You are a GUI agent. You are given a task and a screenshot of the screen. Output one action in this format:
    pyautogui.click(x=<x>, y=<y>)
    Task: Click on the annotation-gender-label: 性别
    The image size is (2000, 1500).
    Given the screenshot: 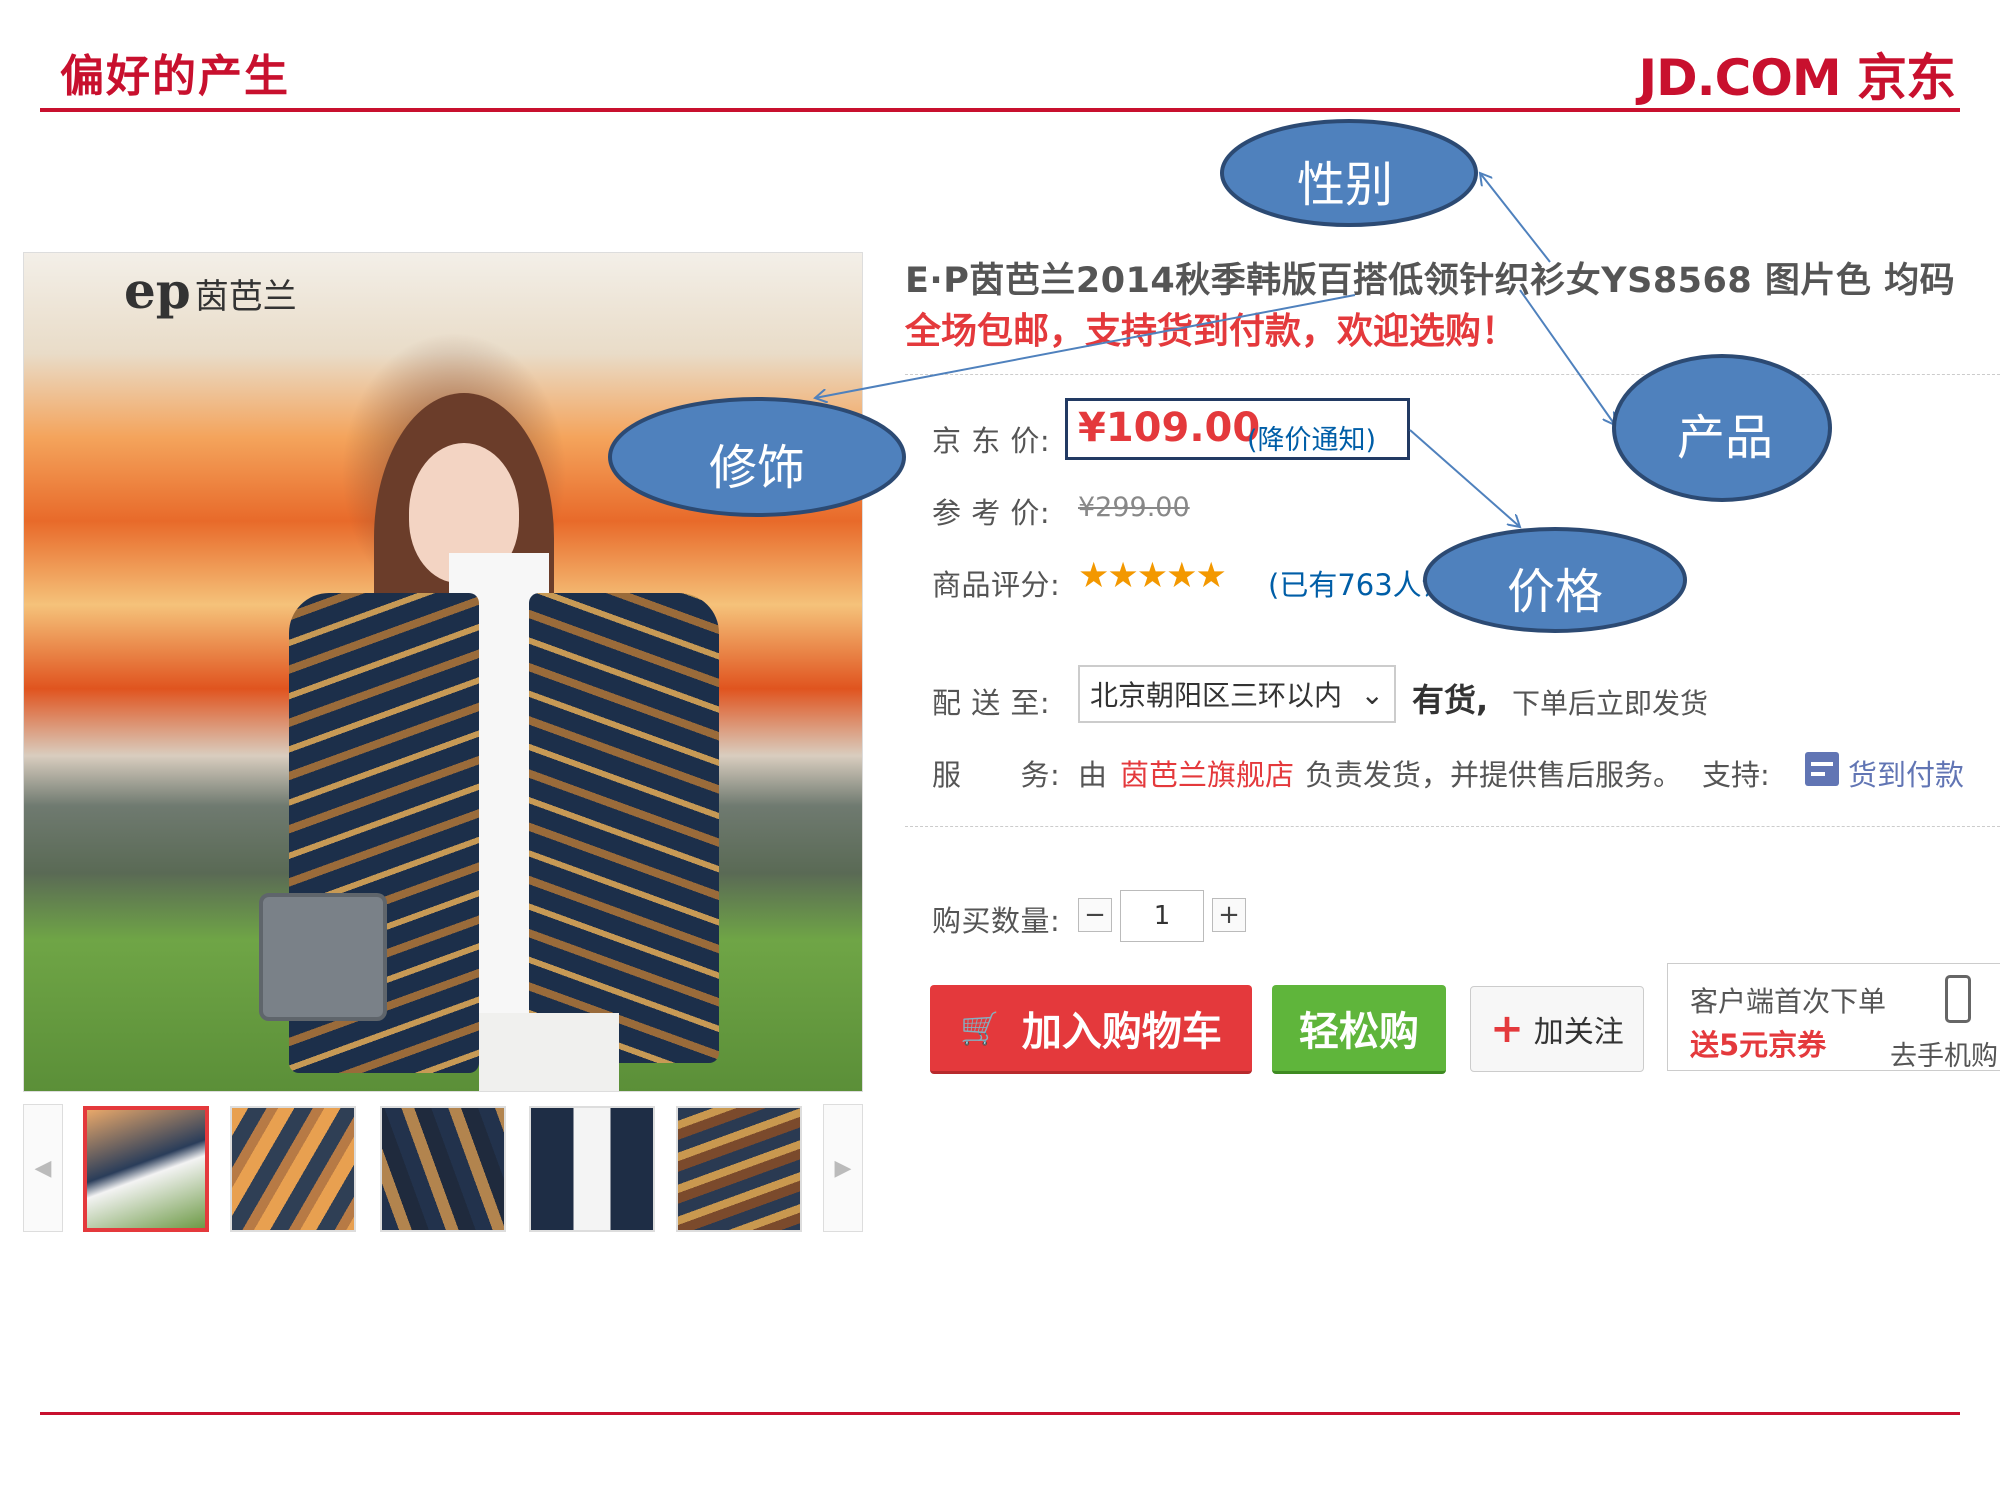 What is the action you would take?
    pyautogui.click(x=1344, y=185)
    